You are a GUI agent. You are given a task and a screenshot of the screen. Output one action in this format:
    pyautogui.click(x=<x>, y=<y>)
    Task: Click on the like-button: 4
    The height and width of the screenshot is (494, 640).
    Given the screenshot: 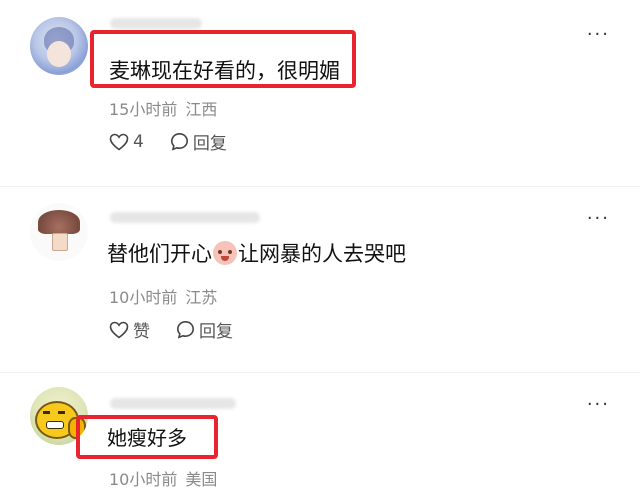 What is the action you would take?
    pyautogui.click(x=126, y=142)
    